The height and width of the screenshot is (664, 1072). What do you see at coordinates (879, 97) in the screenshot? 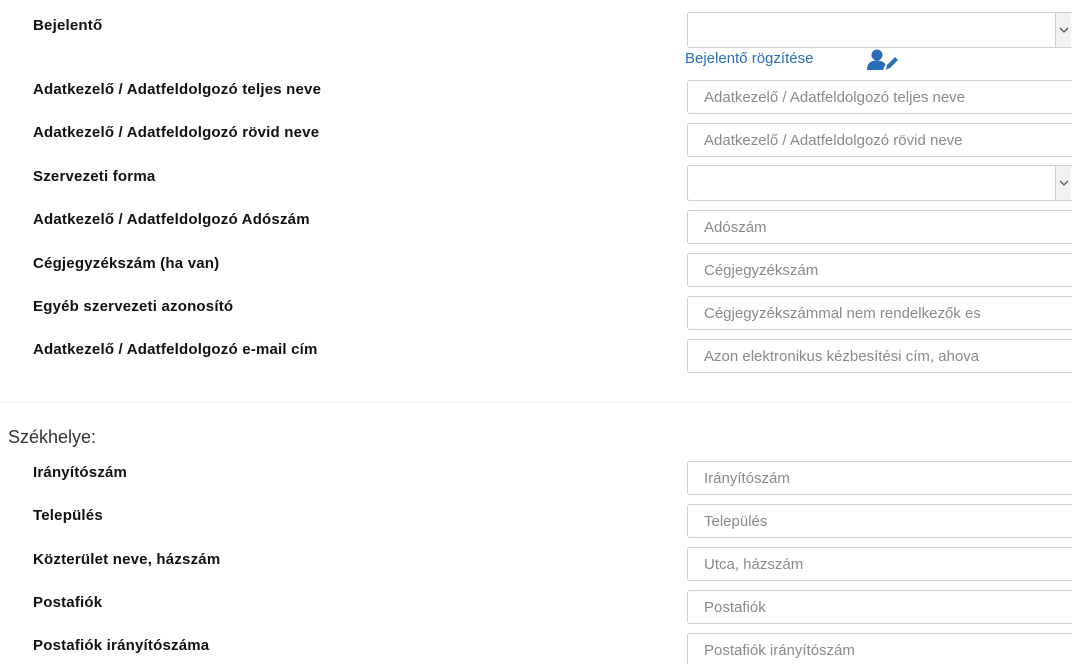
I see `full-name-input` at bounding box center [879, 97].